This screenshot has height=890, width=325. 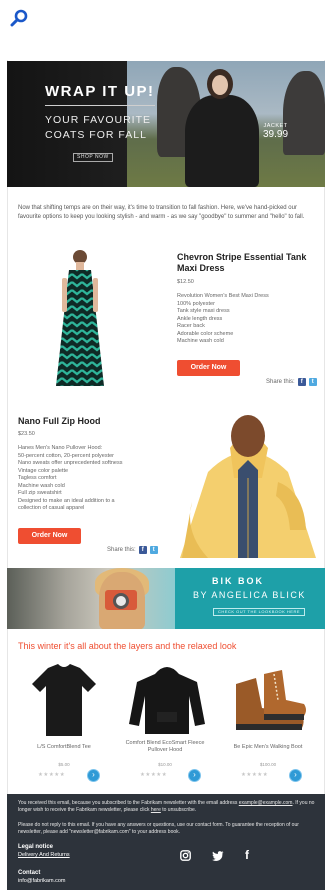 I want to click on tee-image, so click(x=64, y=699).